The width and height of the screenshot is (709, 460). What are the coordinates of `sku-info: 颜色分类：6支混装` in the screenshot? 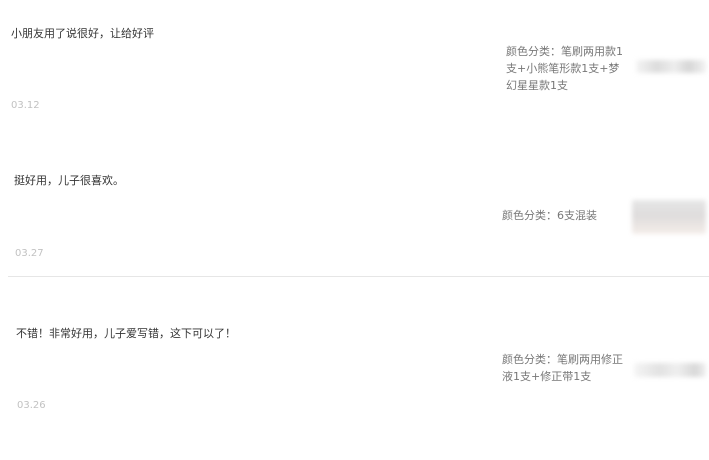 It's located at (566, 215).